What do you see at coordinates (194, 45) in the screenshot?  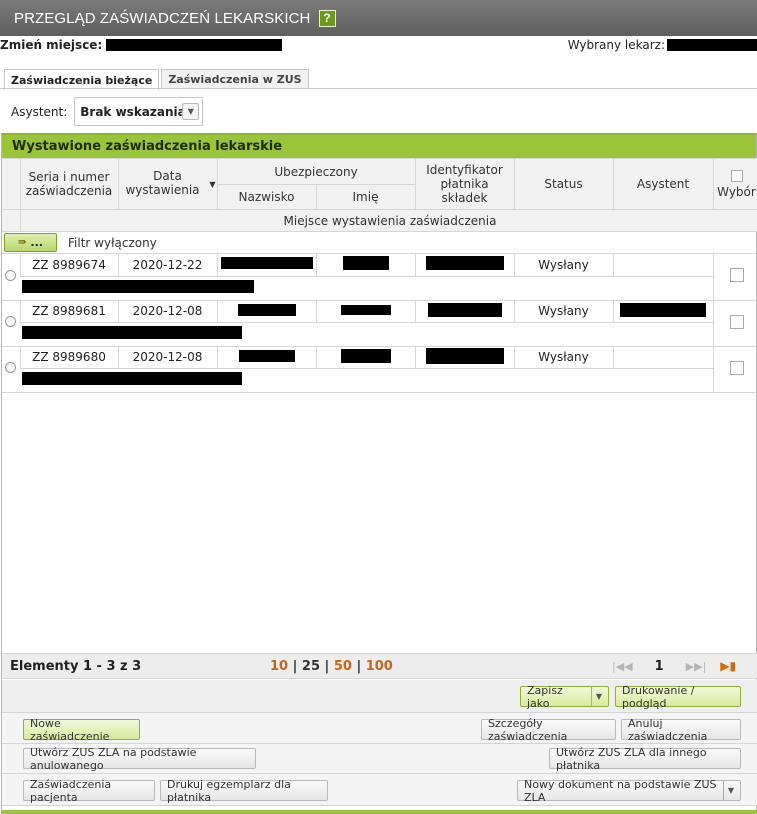 I see `redacted-place` at bounding box center [194, 45].